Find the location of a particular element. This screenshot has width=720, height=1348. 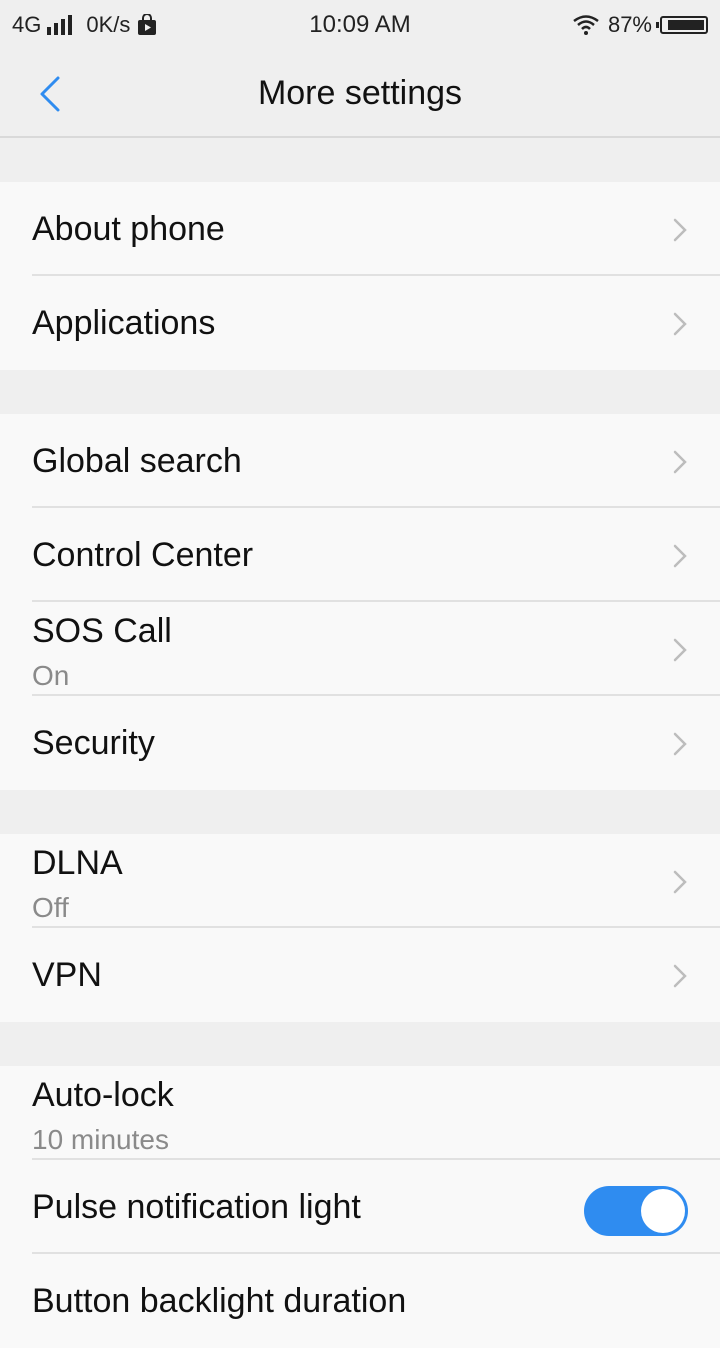

setting-label: Control Center is located at coordinates (143, 555).